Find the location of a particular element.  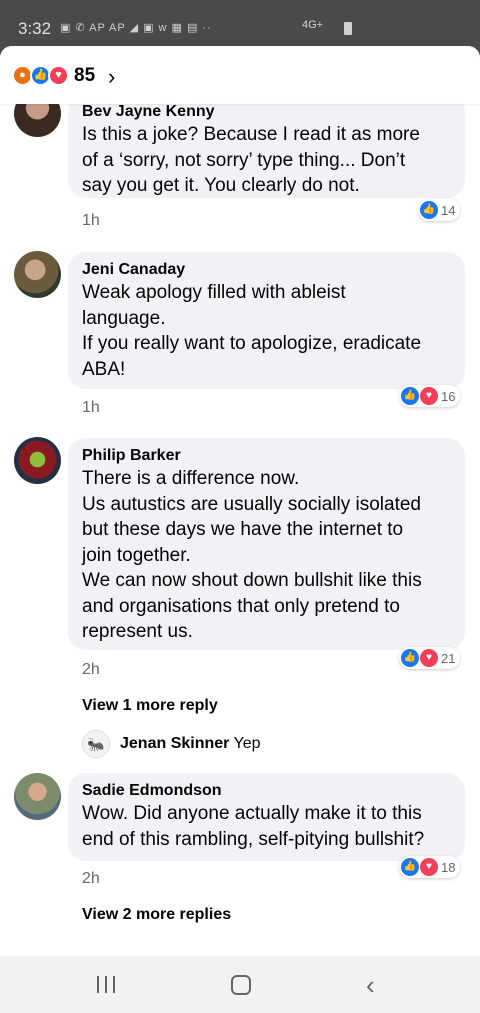

view-more-replies-link: View 1 more reply is located at coordinates (150, 706).